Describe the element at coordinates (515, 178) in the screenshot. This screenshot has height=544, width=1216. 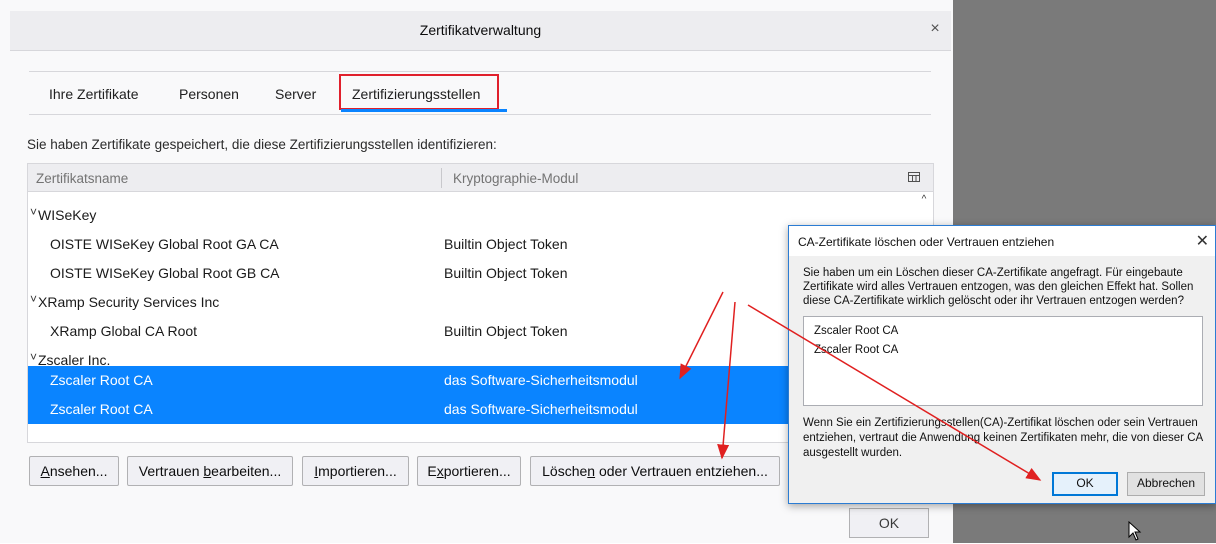
I see `column-header-module: Kryptographie-Modul` at that location.